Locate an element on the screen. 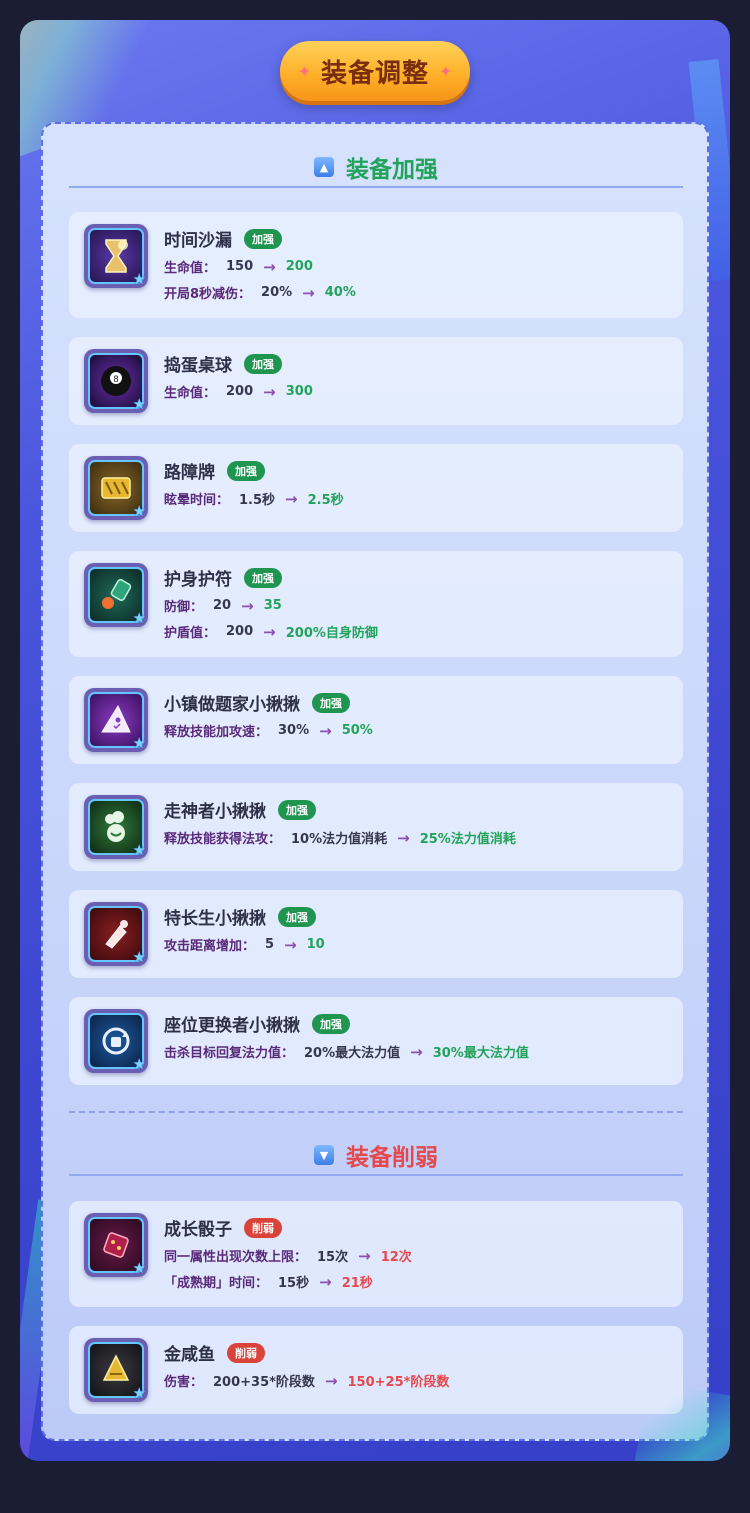 This screenshot has width=750, height=1513. stat-row: 释放技能加攻速： 30% → 50% is located at coordinates (268, 731).